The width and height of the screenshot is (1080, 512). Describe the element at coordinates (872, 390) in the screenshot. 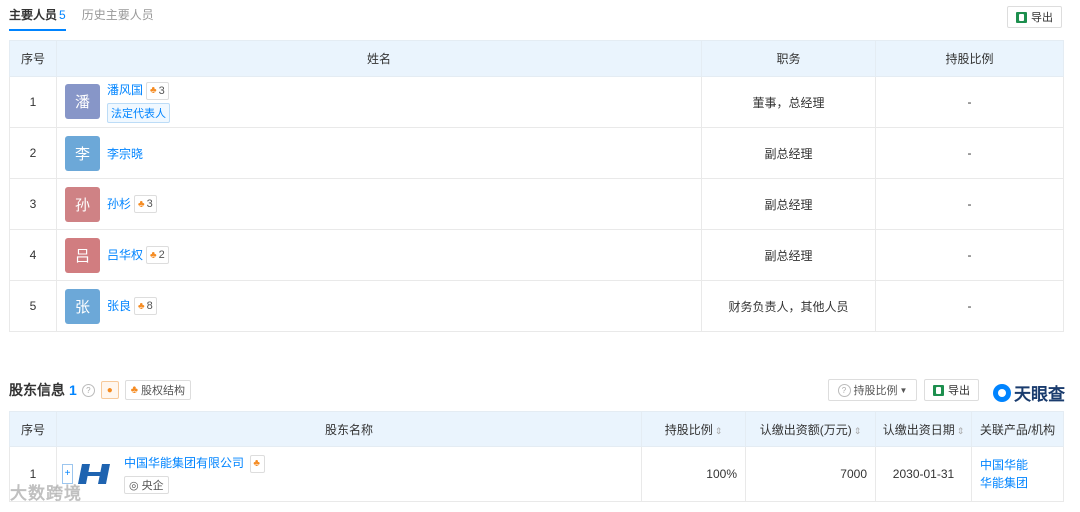

I see `ratio-filter-dropdown: ? 持股比例 ▼` at that location.